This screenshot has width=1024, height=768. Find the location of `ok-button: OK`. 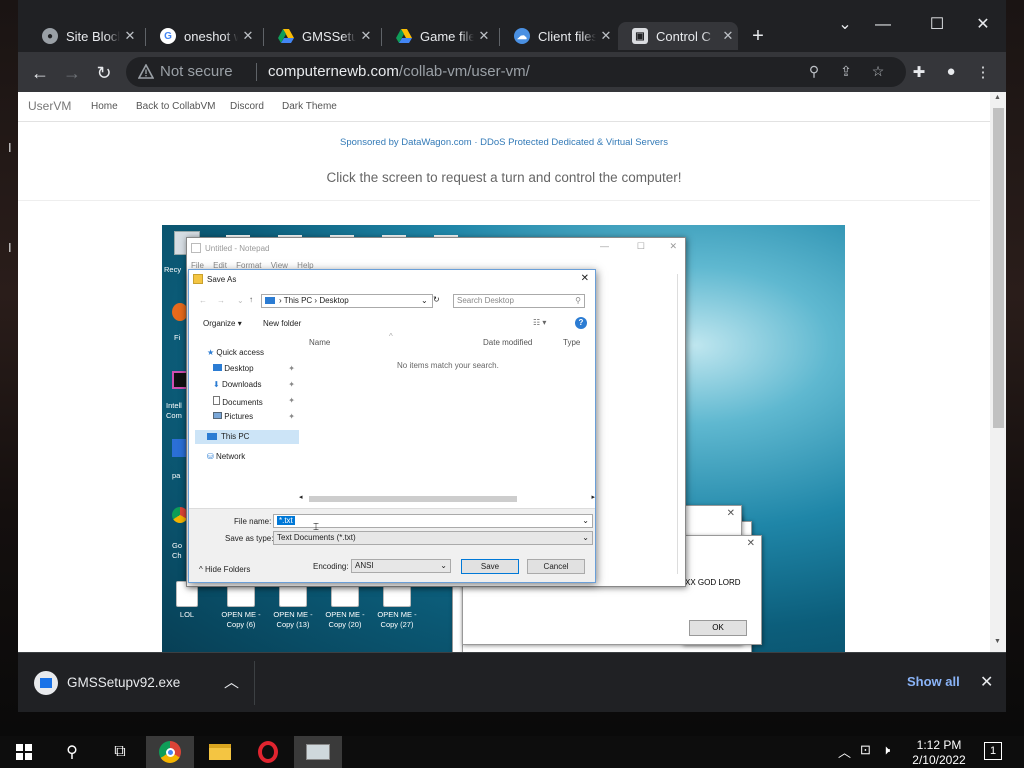

ok-button: OK is located at coordinates (718, 628).